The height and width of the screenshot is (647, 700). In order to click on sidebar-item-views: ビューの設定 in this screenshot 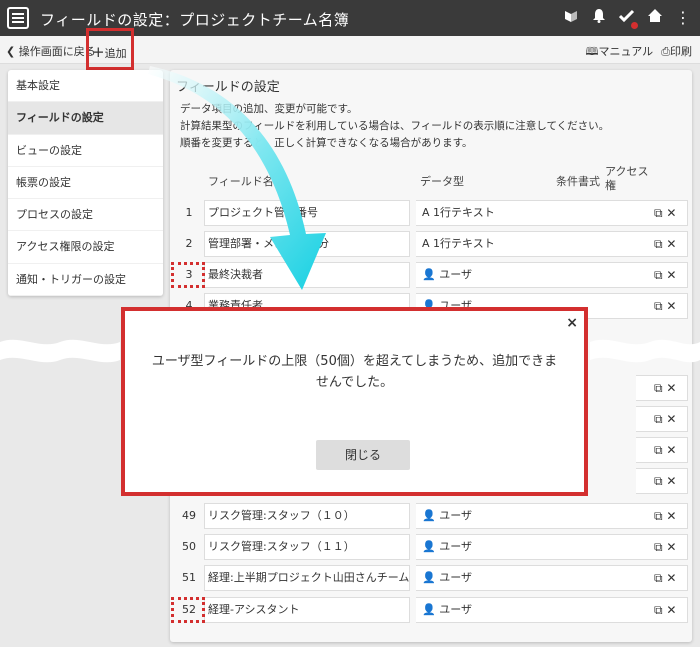, I will do `click(85, 151)`.